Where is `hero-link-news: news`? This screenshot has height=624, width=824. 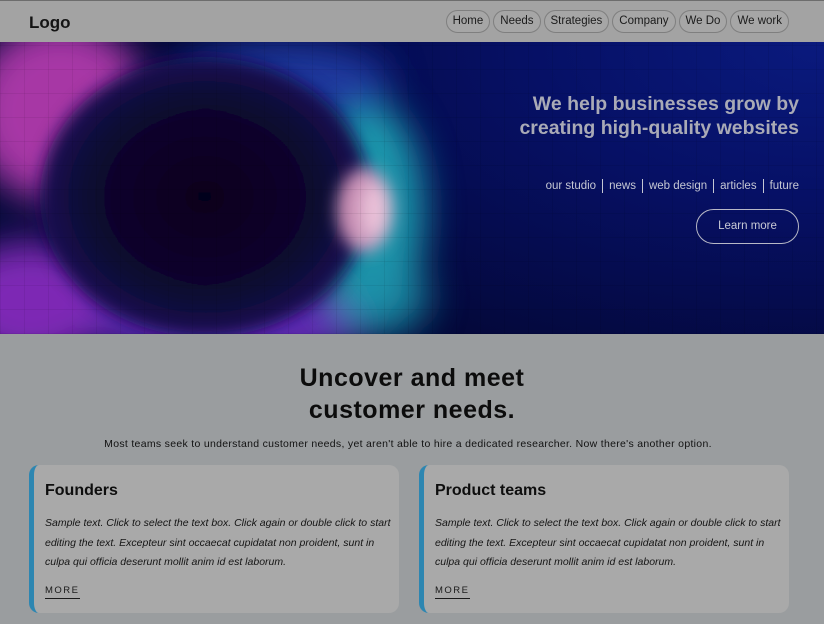
hero-link-news: news is located at coordinates (623, 186).